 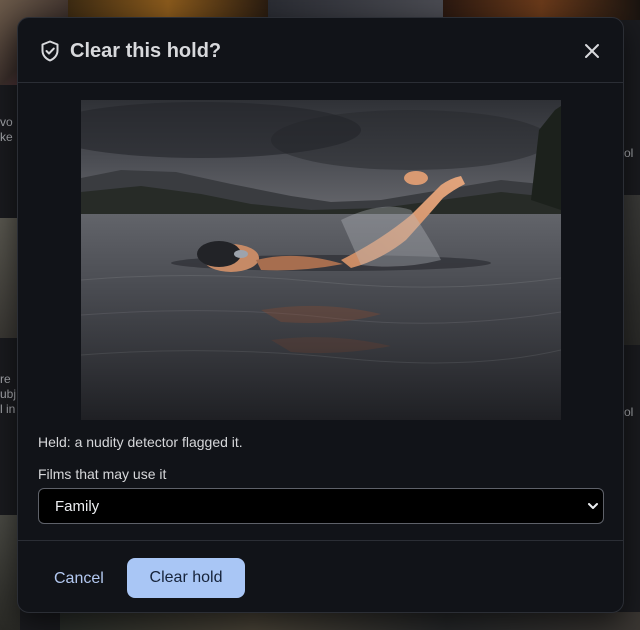 I want to click on films-select: Family, so click(x=321, y=506).